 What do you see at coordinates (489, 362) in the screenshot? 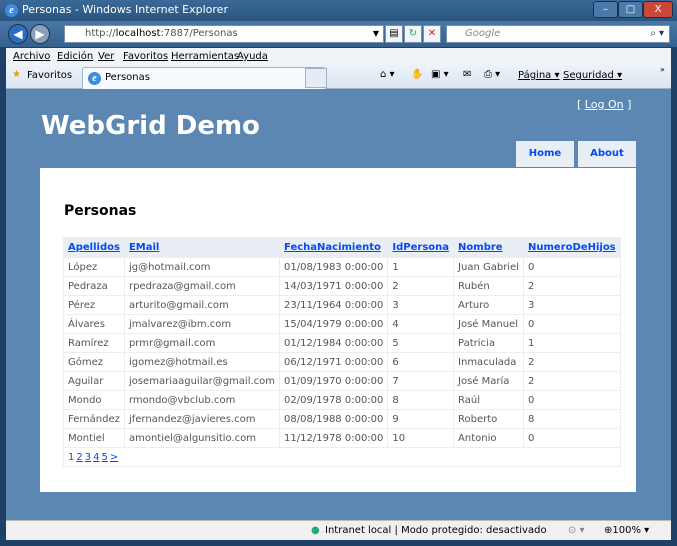
I see `table-cell: Inmaculada` at bounding box center [489, 362].